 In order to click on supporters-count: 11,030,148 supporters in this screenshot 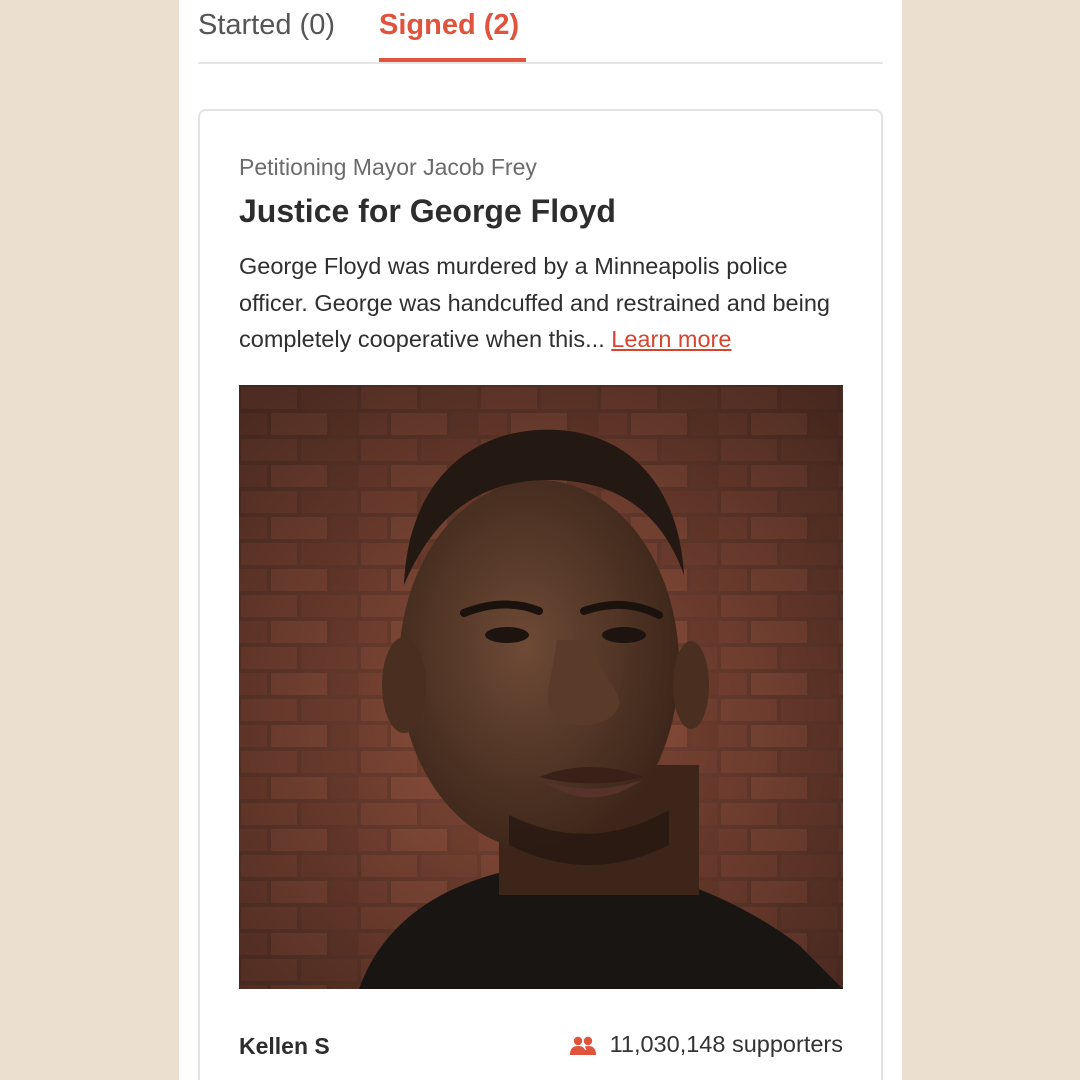, I will do `click(706, 1044)`.